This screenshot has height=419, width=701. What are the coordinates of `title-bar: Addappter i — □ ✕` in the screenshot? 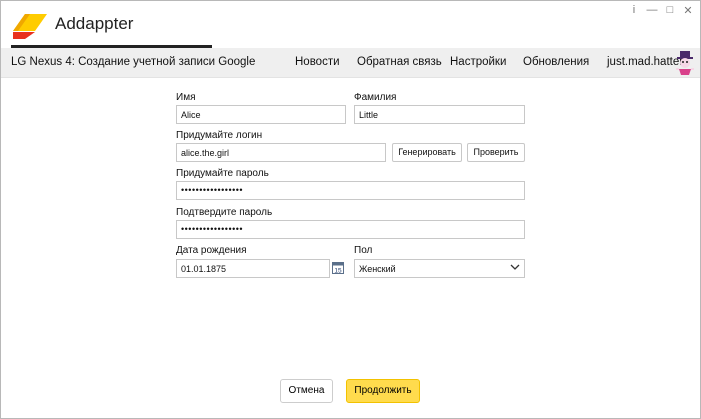 It's located at (350, 24).